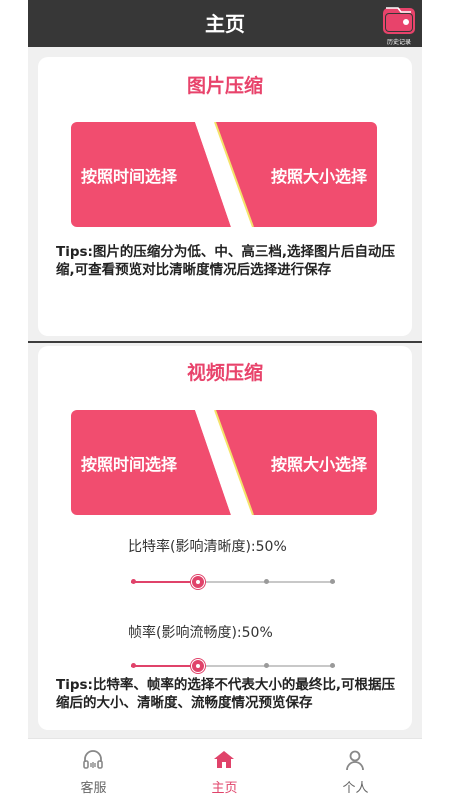 This screenshot has width=450, height=800. Describe the element at coordinates (200, 633) in the screenshot. I see `framerate-label: 帧率(影响流畅度):50%` at that location.